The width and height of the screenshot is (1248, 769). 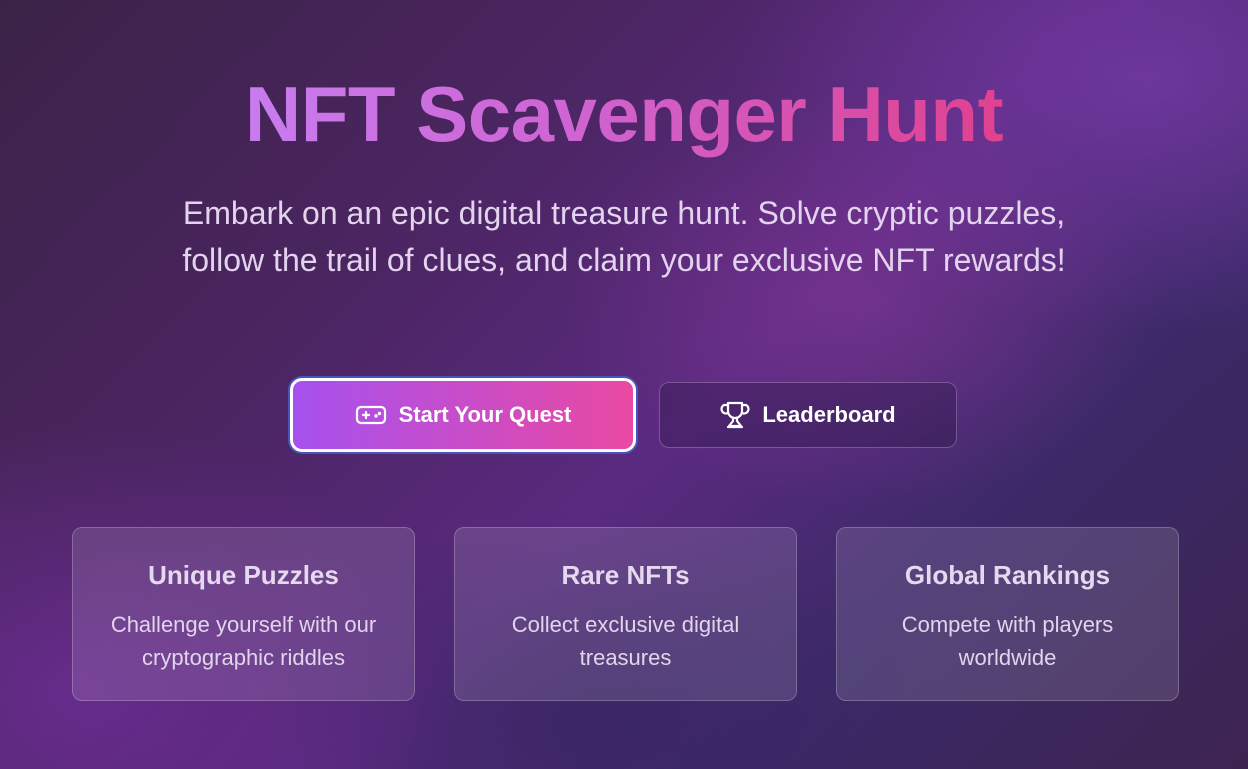 I want to click on leaderboard-label: Leaderboard, so click(x=829, y=414).